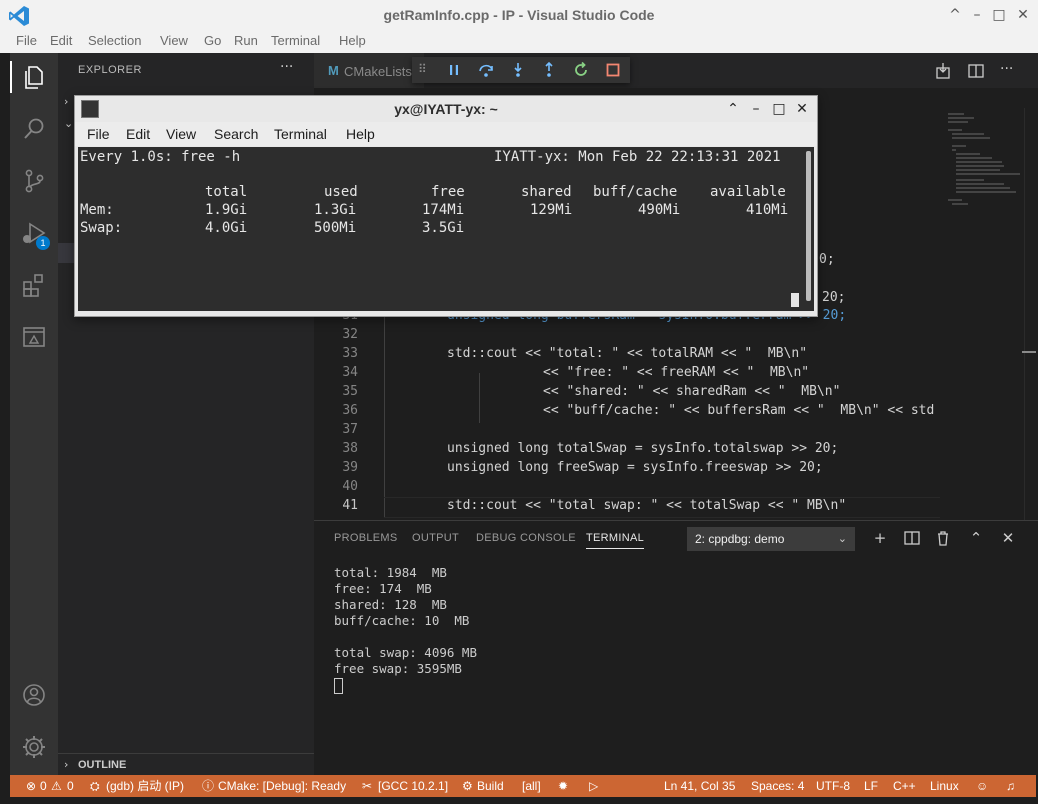 Image resolution: width=1038 pixels, height=804 pixels. Describe the element at coordinates (66, 253) in the screenshot. I see `selected-row-edge` at that location.